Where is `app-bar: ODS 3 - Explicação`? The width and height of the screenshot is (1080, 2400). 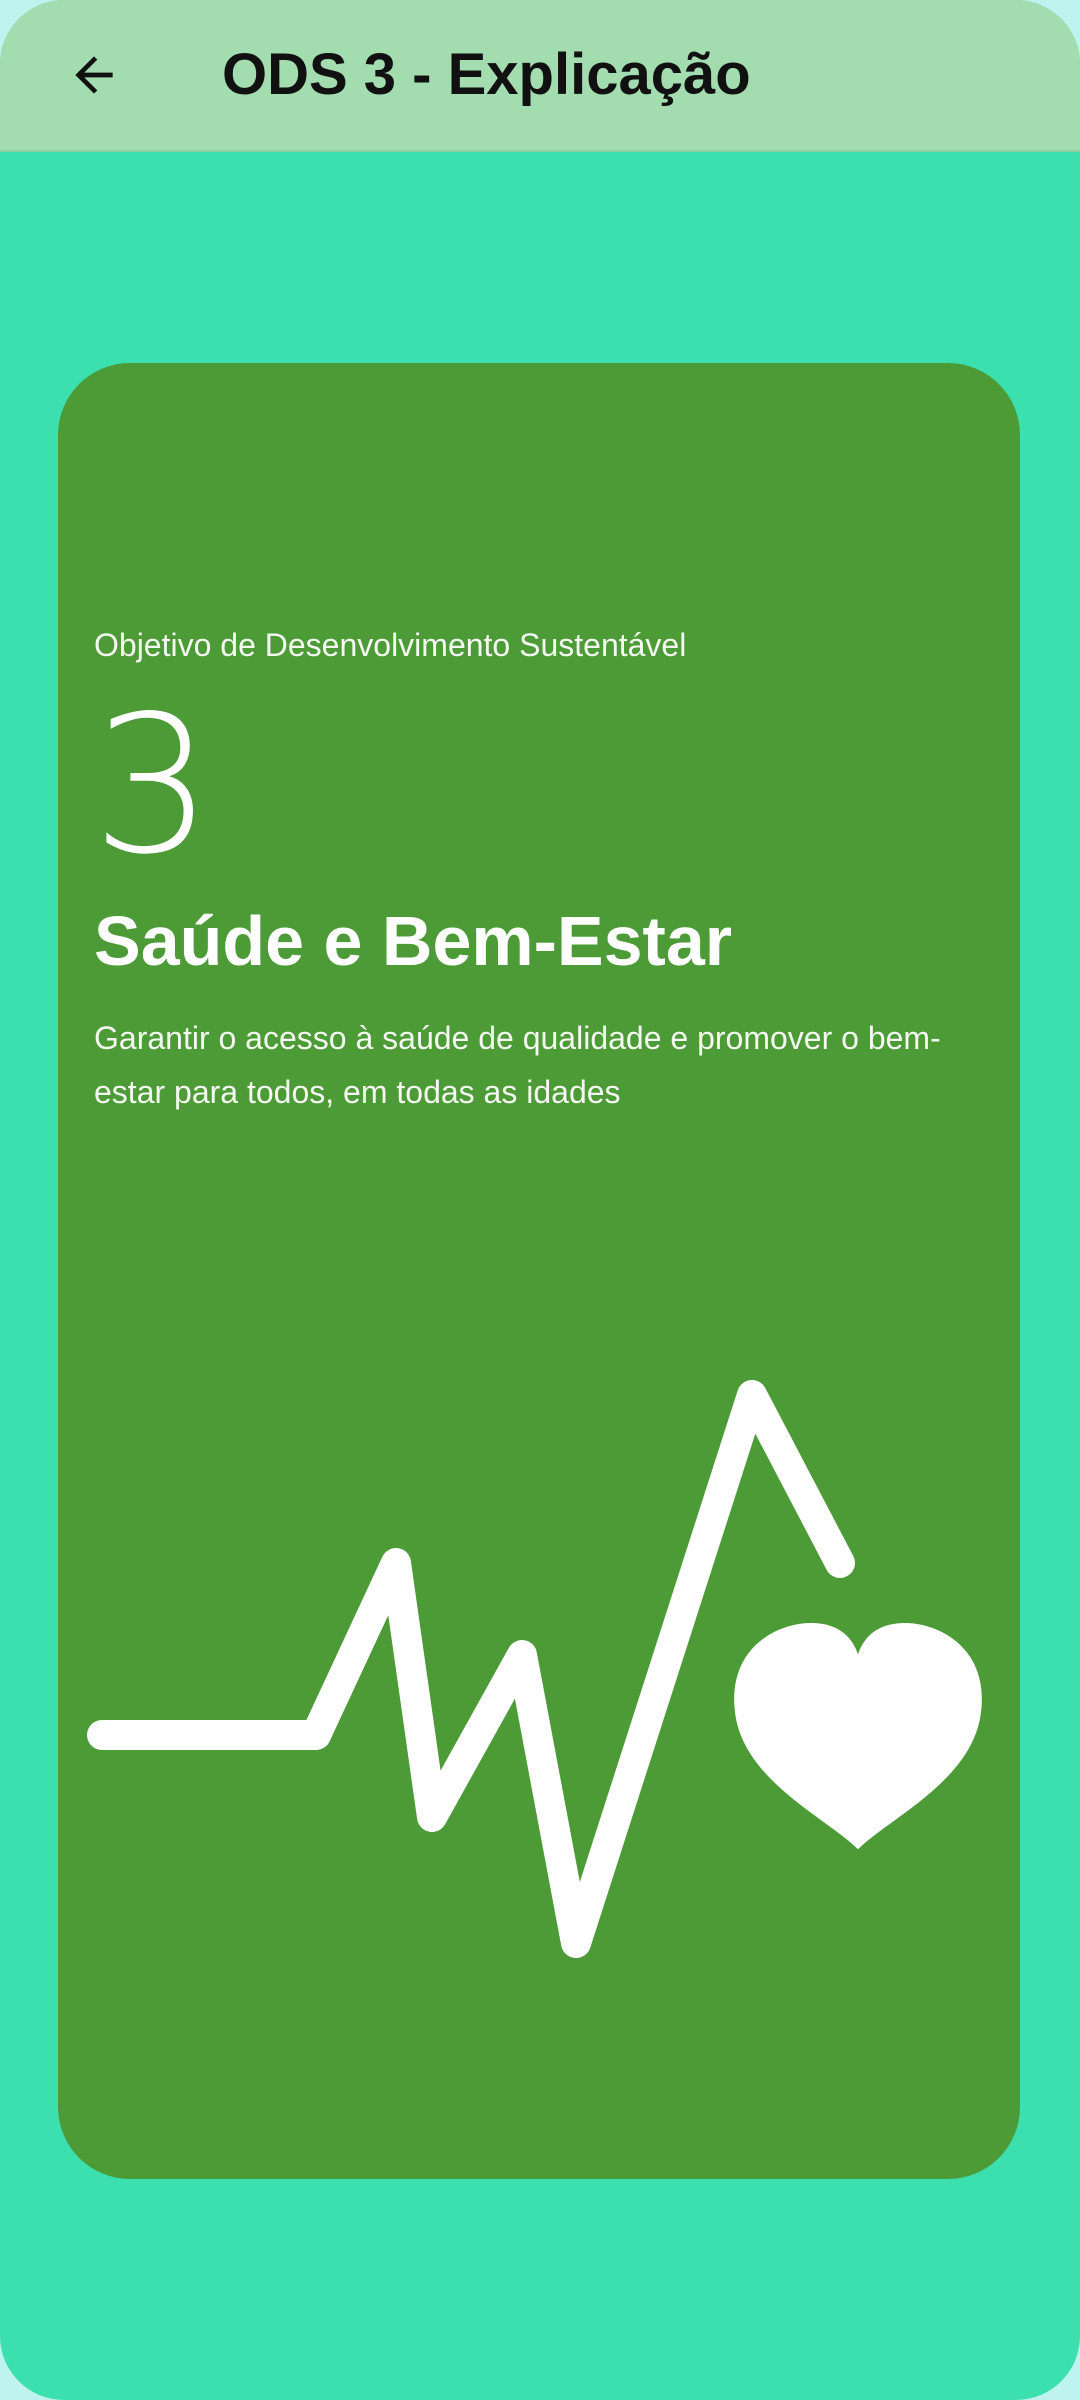 app-bar: ODS 3 - Explicação is located at coordinates (540, 76).